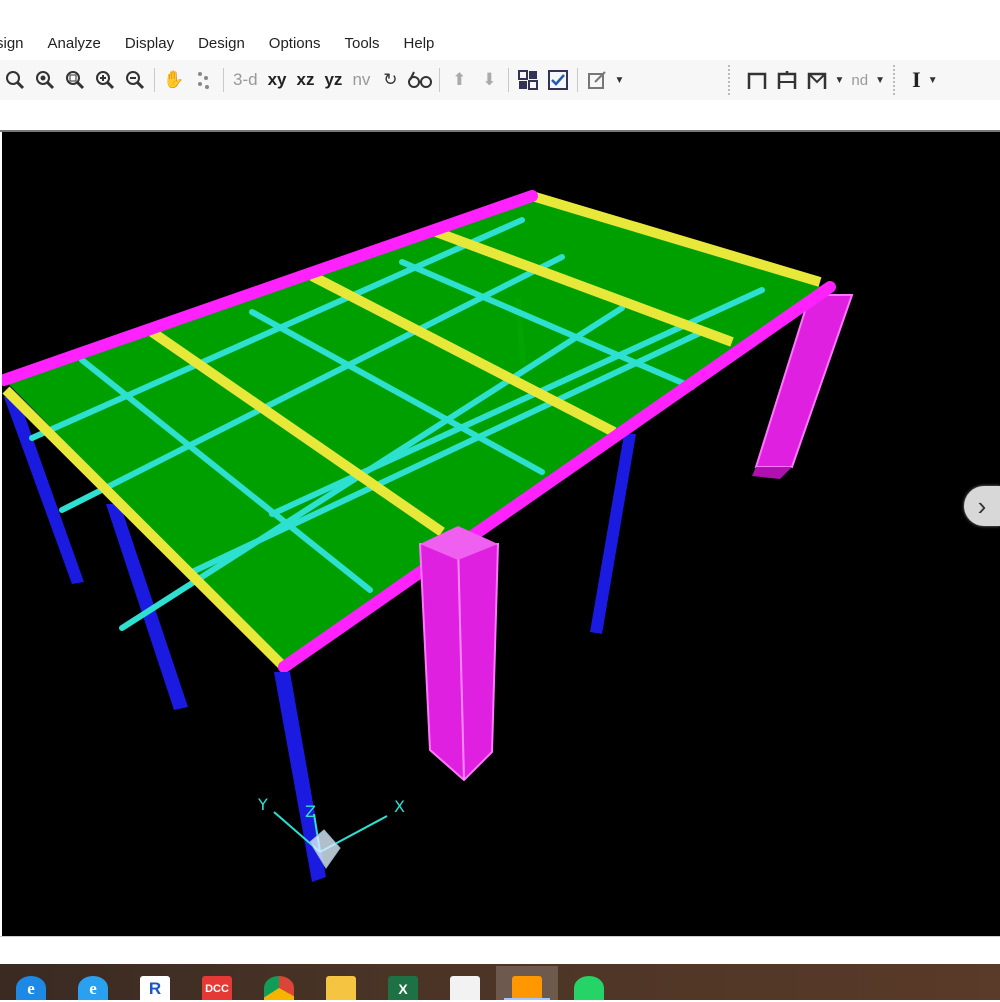 This screenshot has height=1002, width=1000. Describe the element at coordinates (174, 80) in the screenshot. I see `pan-hand-icon: ✋` at that location.